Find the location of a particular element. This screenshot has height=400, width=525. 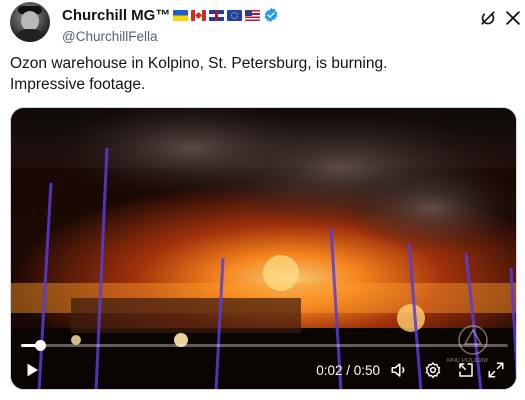

video-controls: 0:02 / 0:50 is located at coordinates (263, 371).